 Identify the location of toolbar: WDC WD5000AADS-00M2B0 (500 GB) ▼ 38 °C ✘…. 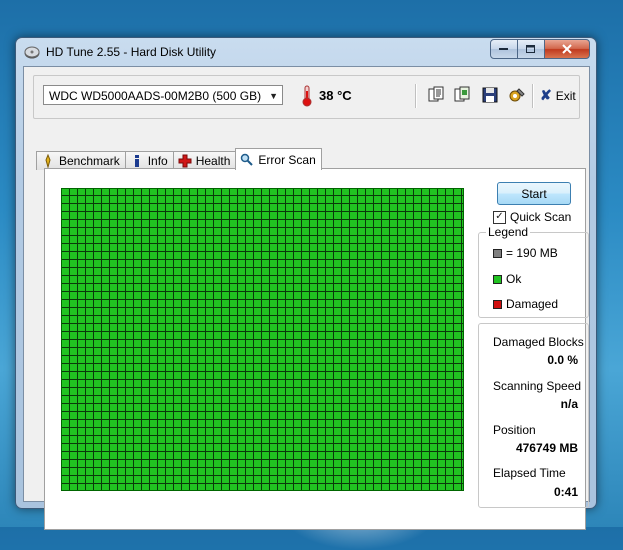
(306, 97).